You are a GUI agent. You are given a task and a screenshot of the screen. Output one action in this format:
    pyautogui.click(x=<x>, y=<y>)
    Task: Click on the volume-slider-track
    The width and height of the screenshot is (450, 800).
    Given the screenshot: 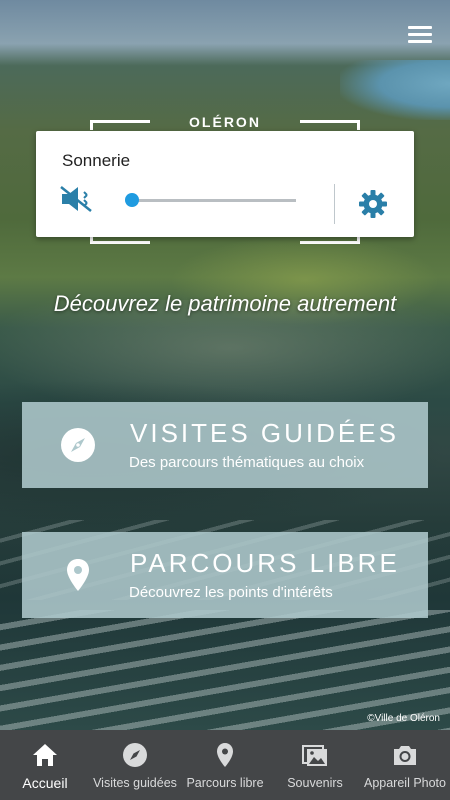 What is the action you would take?
    pyautogui.click(x=214, y=200)
    